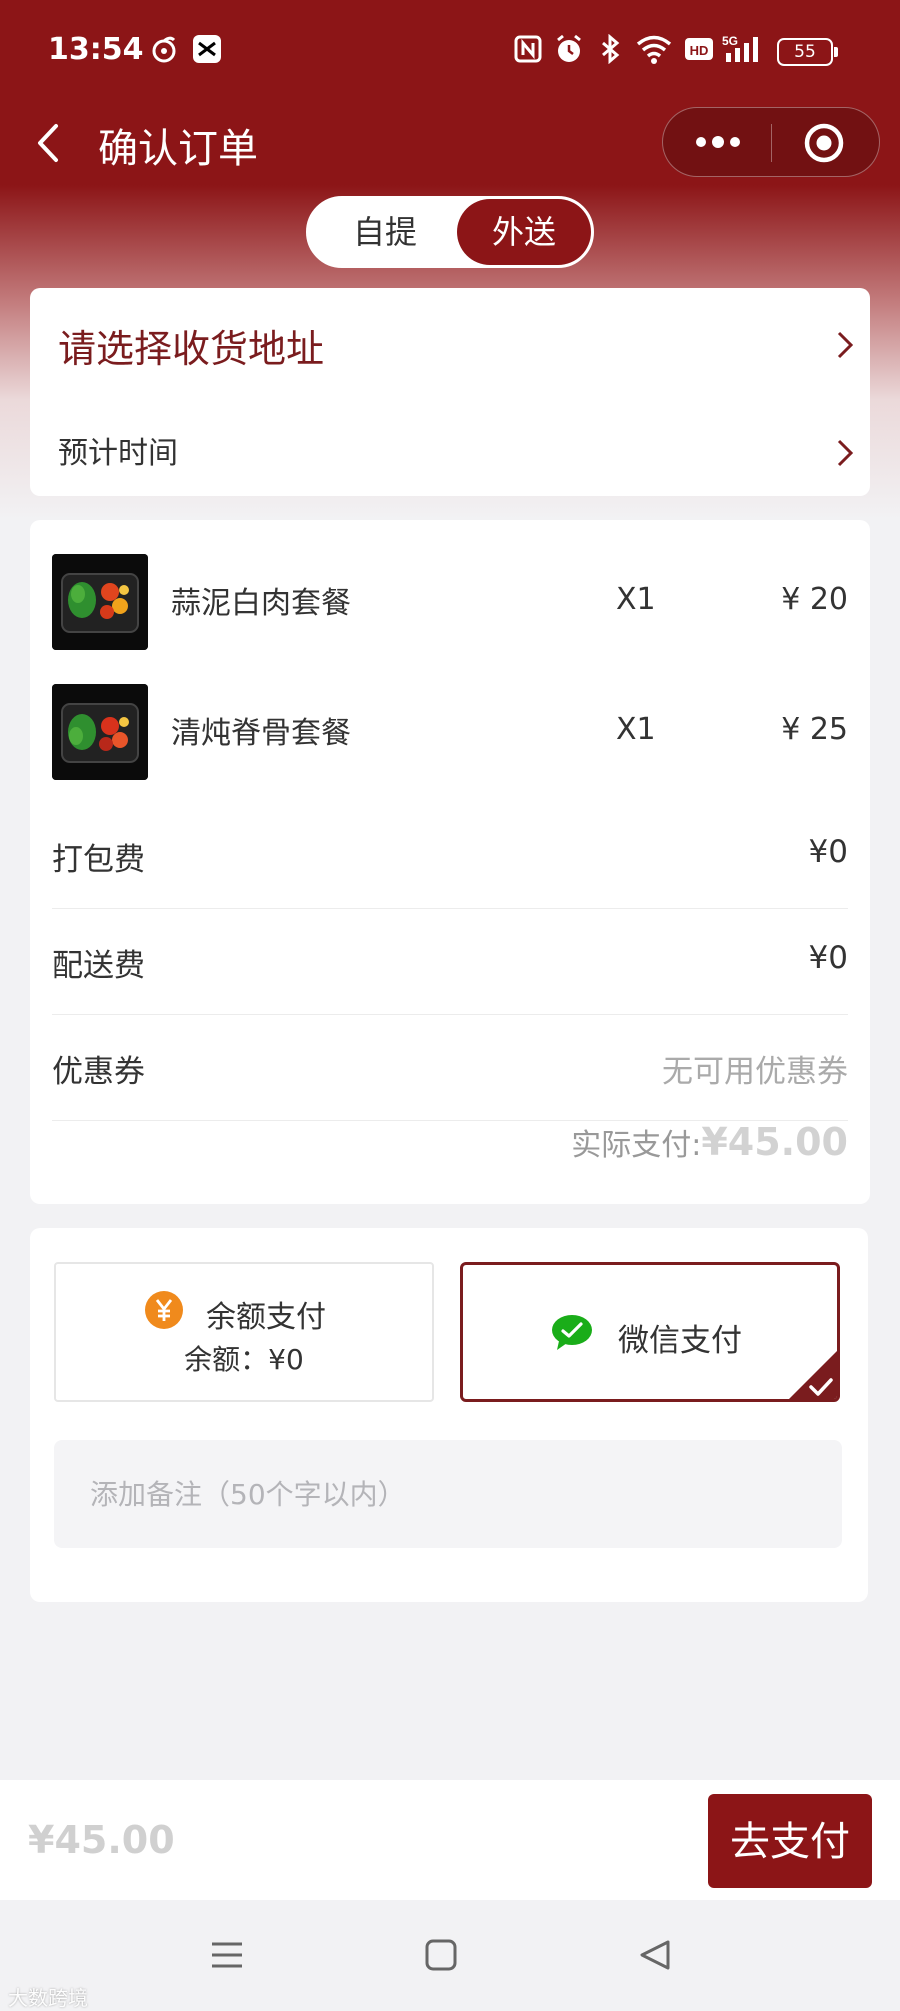 The width and height of the screenshot is (900, 2011). What do you see at coordinates (450, 855) in the screenshot?
I see `packing-fee-row: 打包费 ¥0` at bounding box center [450, 855].